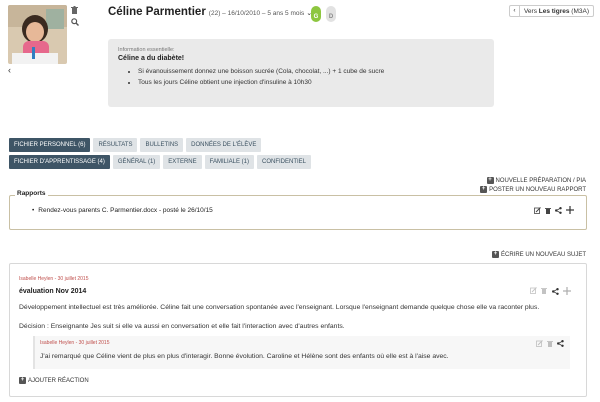 The width and height of the screenshot is (600, 402). I want to click on tab-bulletins: BULLETINS, so click(162, 145).